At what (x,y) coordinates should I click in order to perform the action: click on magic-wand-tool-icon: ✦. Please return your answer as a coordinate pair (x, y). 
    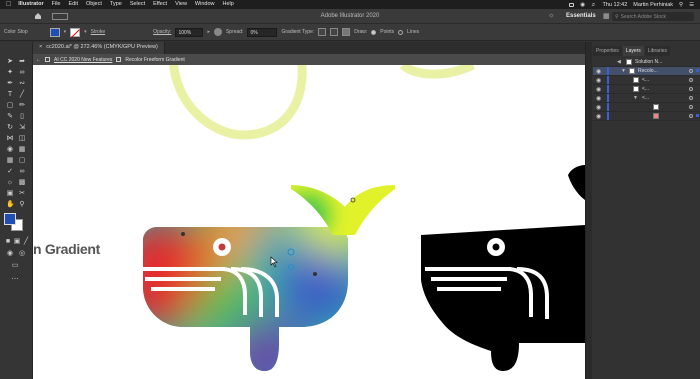
    Looking at the image, I should click on (10, 73).